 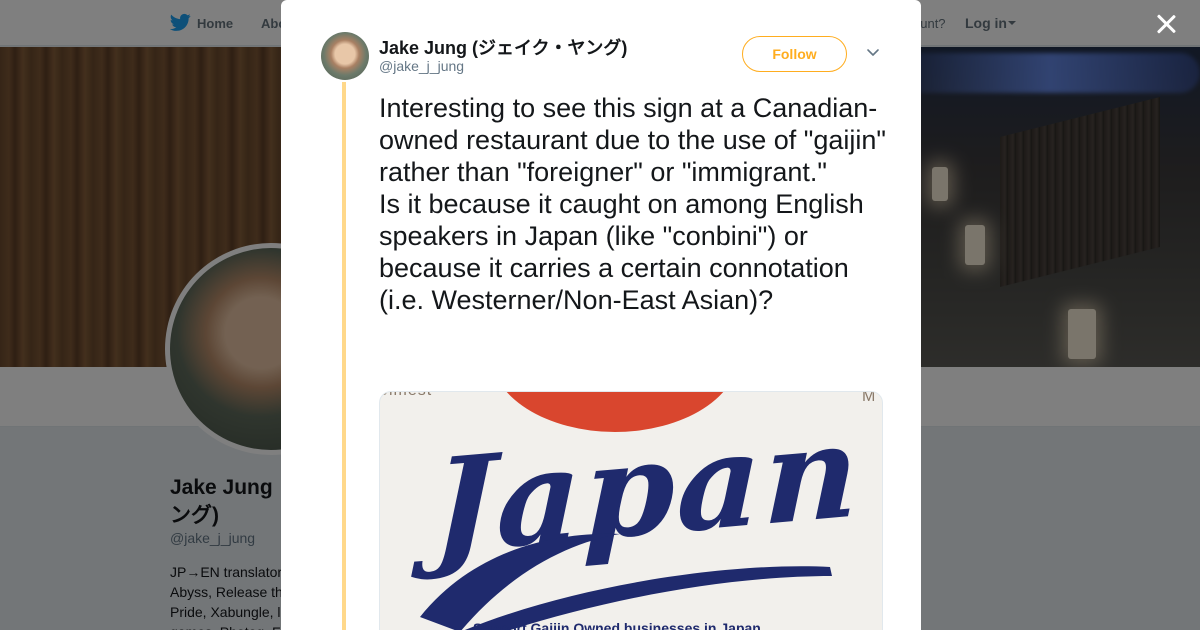 What do you see at coordinates (345, 56) in the screenshot?
I see `author-avatar` at bounding box center [345, 56].